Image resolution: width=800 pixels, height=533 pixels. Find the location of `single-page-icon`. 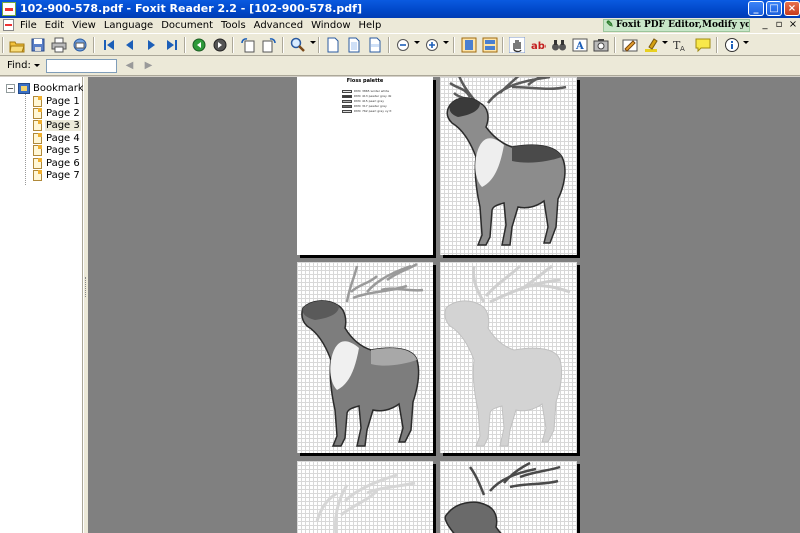

single-page-icon is located at coordinates (469, 45).